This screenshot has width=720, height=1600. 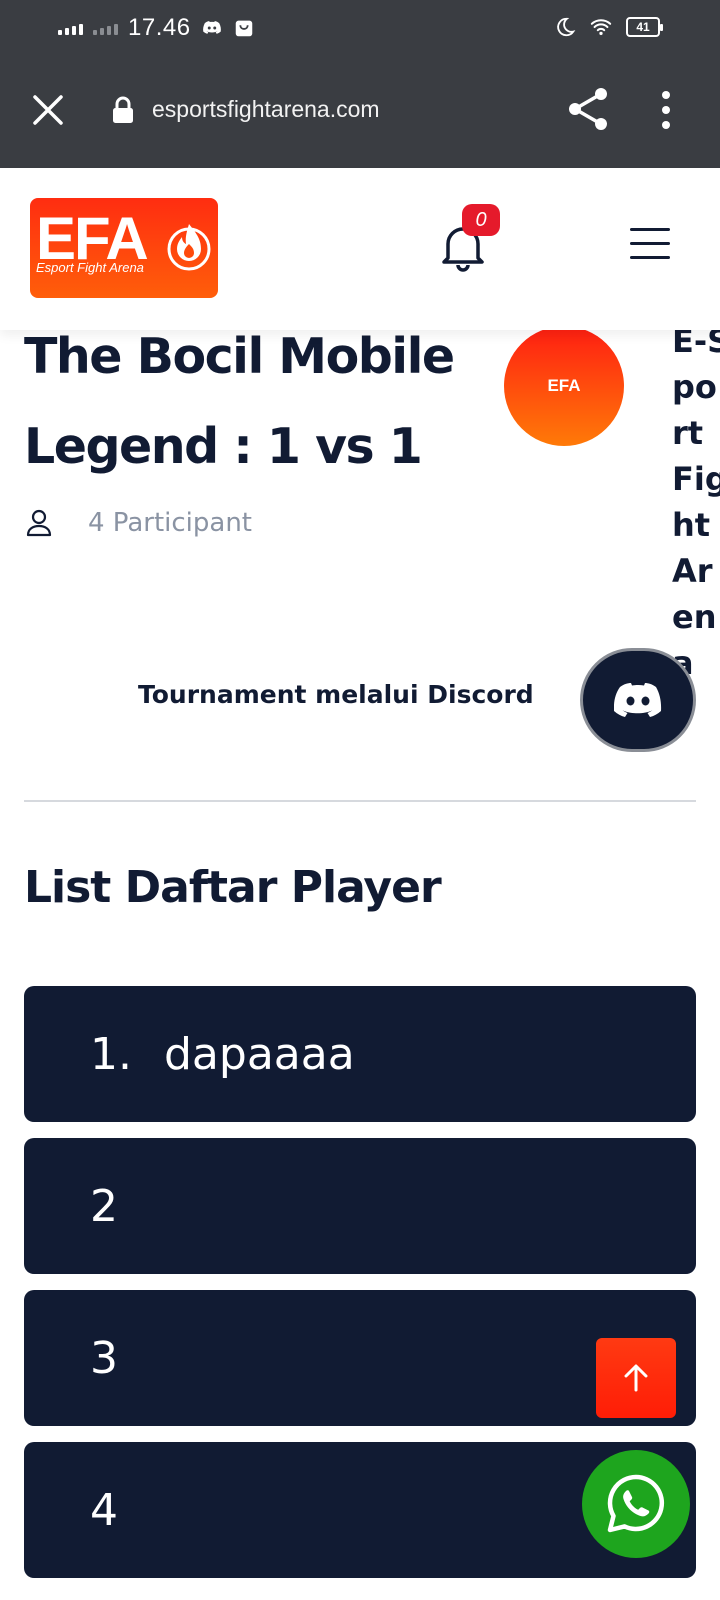 I want to click on whatsapp-icon, so click(x=636, y=1503).